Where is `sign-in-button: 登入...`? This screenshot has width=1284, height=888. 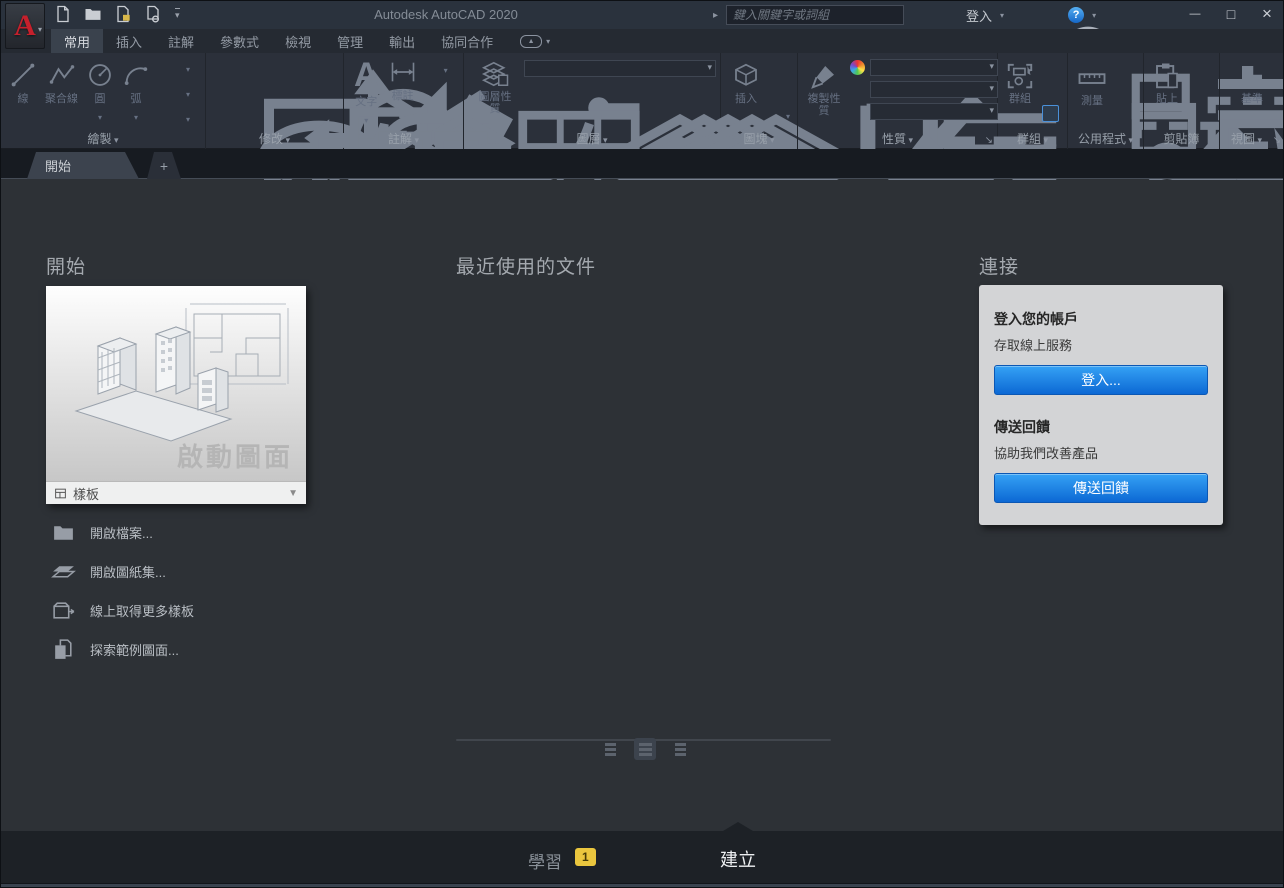
sign-in-button: 登入... is located at coordinates (1101, 380).